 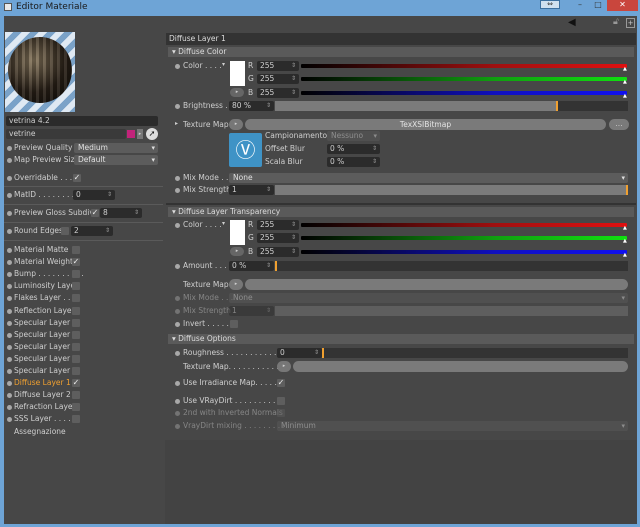 What do you see at coordinates (237, 73) in the screenshot?
I see `diffuse-color-swatch` at bounding box center [237, 73].